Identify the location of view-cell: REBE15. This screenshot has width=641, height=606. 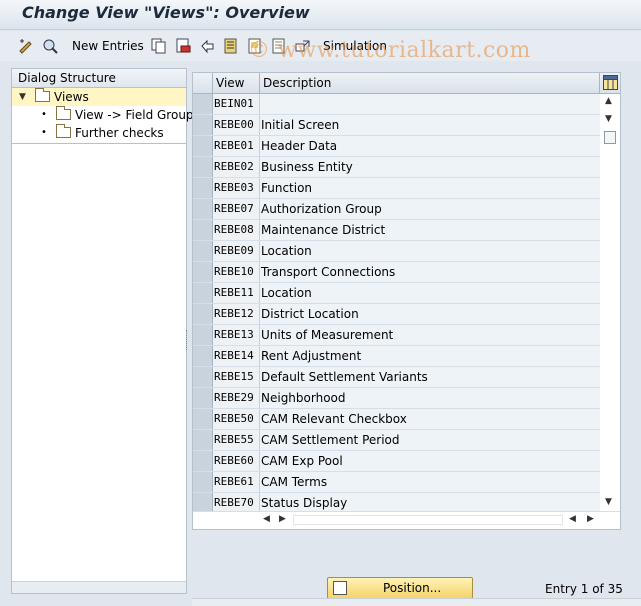
(236, 377).